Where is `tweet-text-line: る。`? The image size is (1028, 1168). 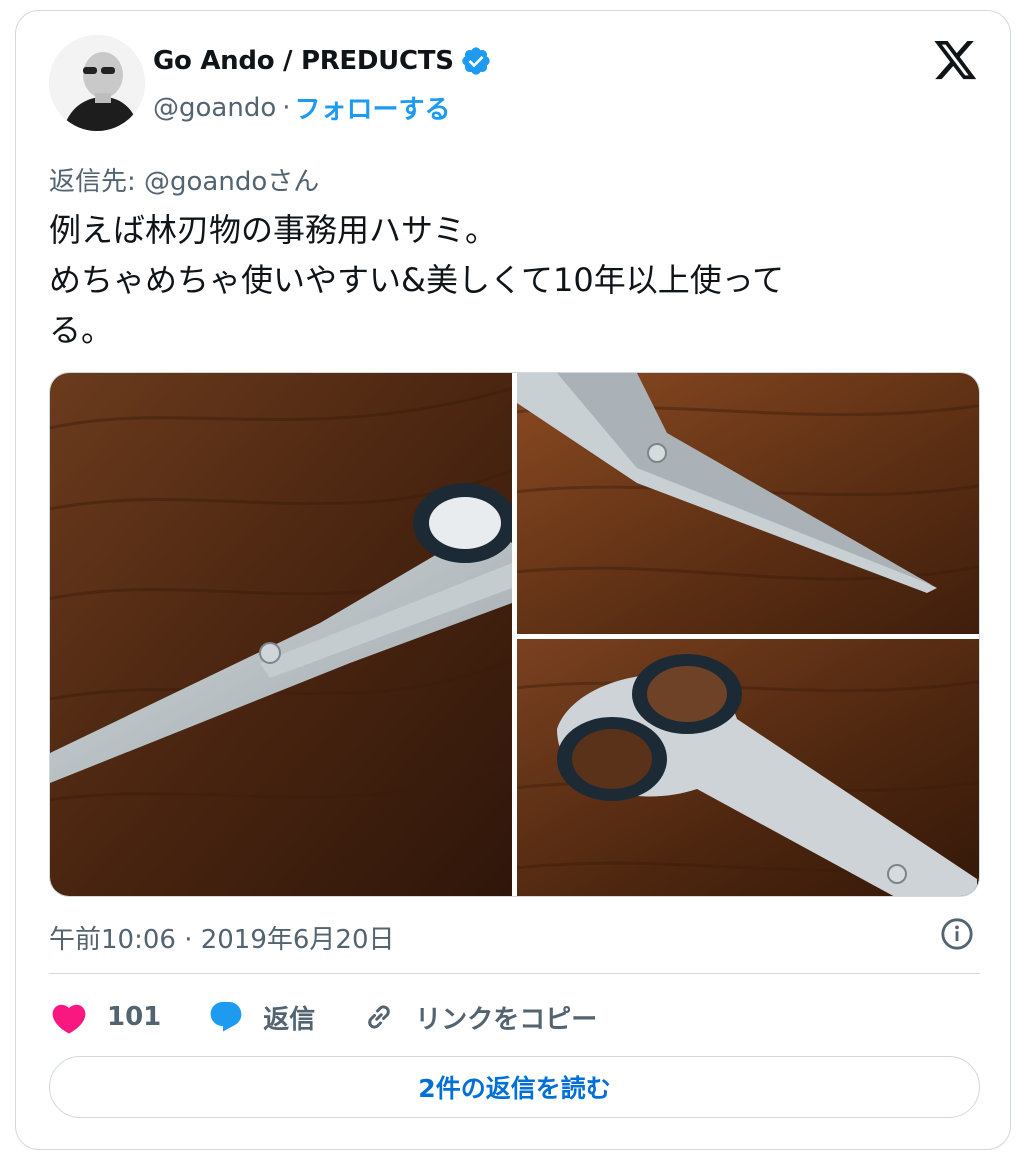 tweet-text-line: る。 is located at coordinates (81, 330).